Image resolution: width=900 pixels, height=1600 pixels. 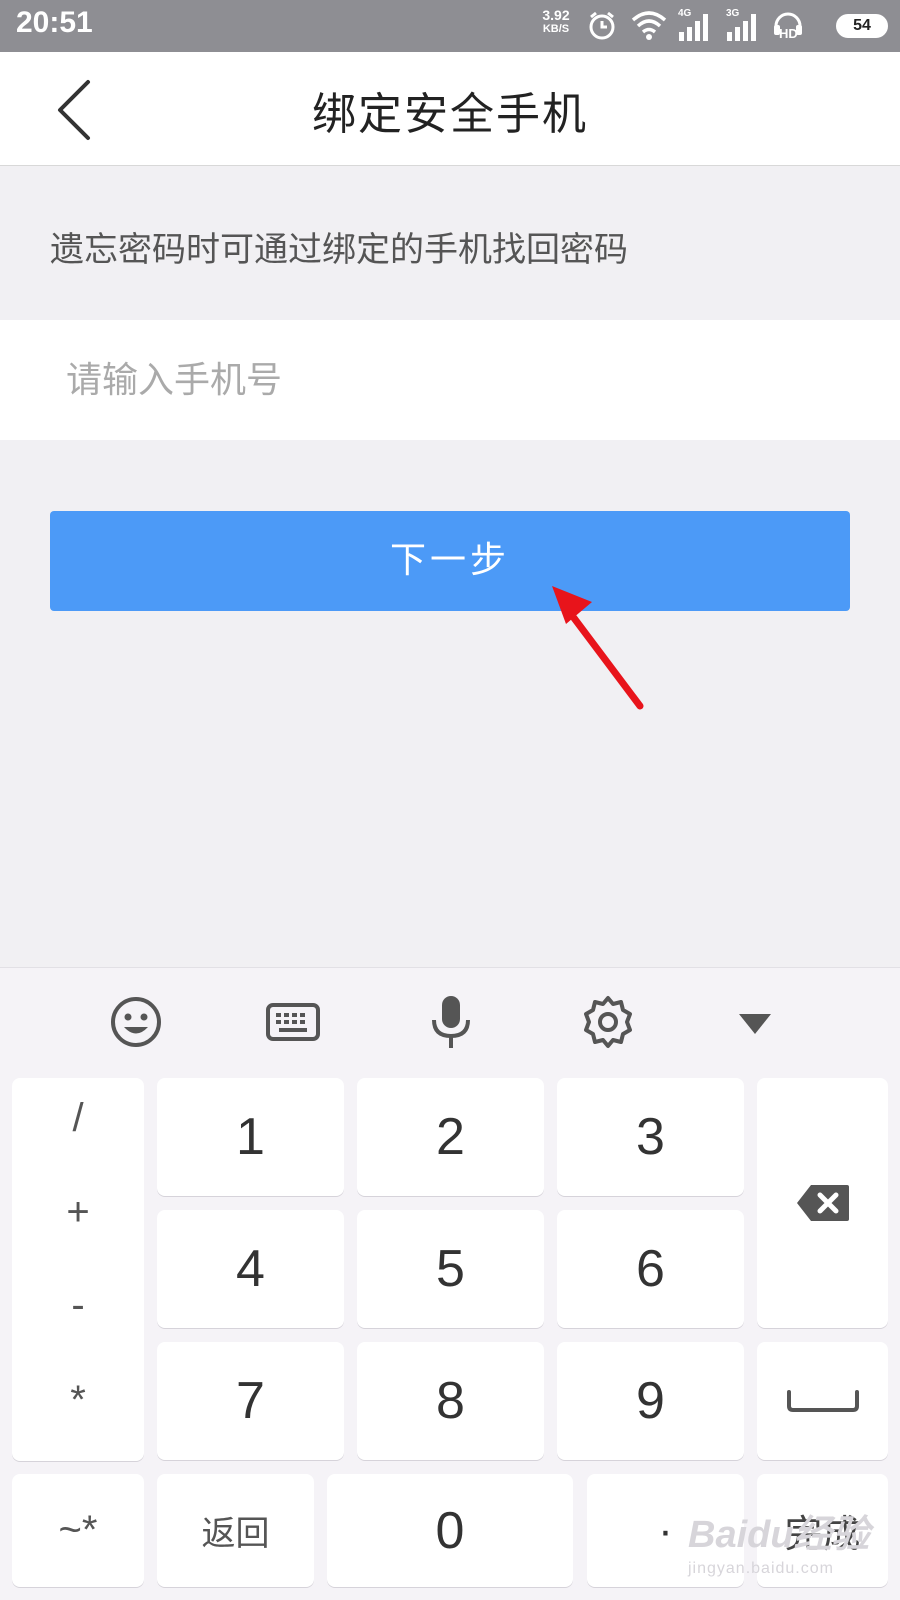 What do you see at coordinates (293, 1022) in the screenshot?
I see `keyboard-icon` at bounding box center [293, 1022].